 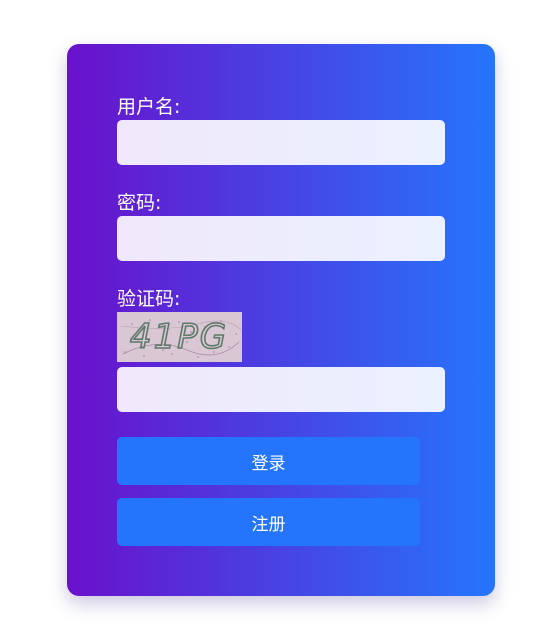 I want to click on captcha-label: 验证码:, so click(x=149, y=299).